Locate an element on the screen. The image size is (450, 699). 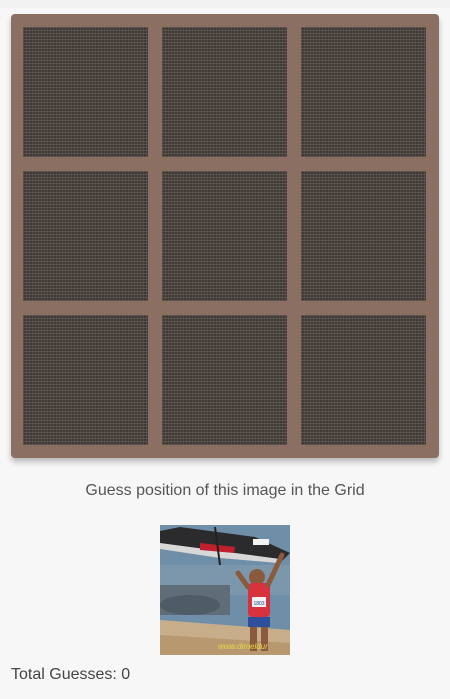
svg-text: www.dimeldur is located at coordinates (243, 646).